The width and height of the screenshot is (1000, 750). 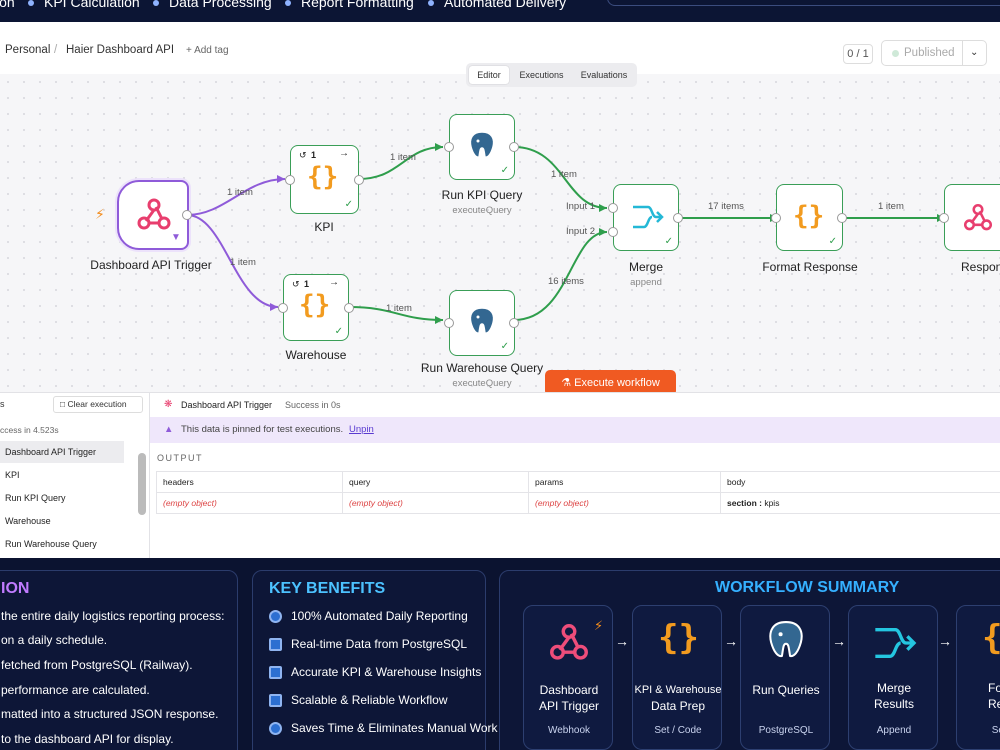 What do you see at coordinates (361, 430) in the screenshot?
I see `unpin-link: Unpin` at bounding box center [361, 430].